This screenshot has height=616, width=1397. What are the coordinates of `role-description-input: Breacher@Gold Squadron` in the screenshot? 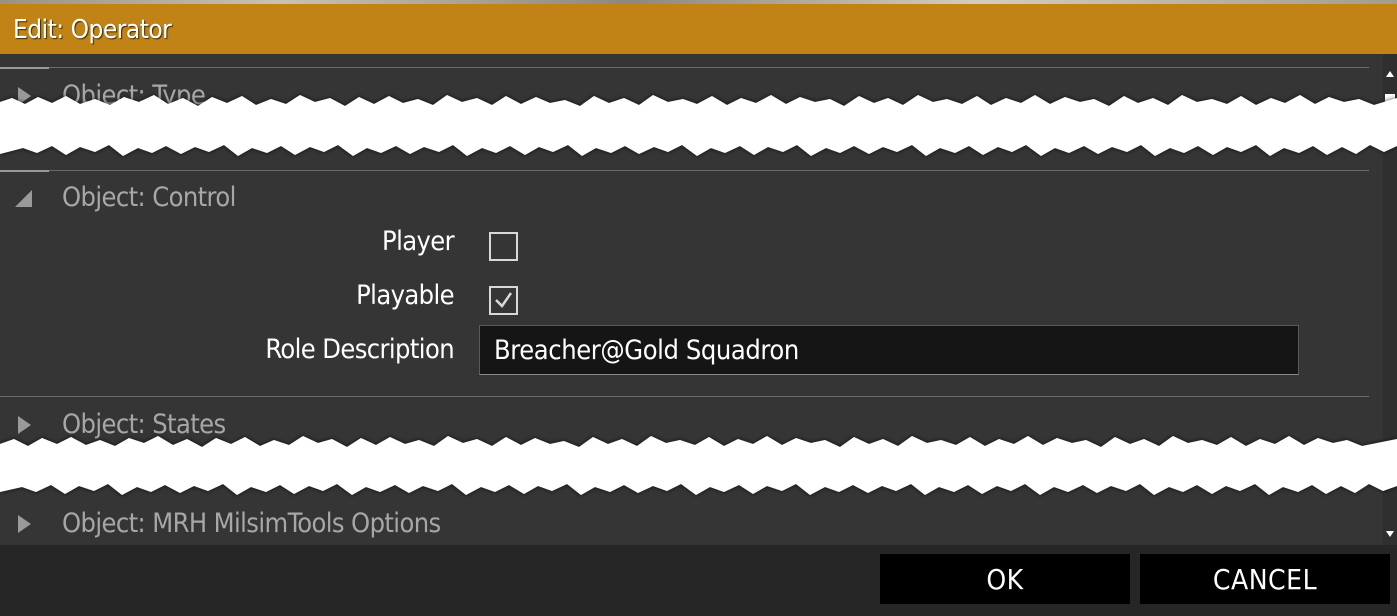 It's located at (889, 350).